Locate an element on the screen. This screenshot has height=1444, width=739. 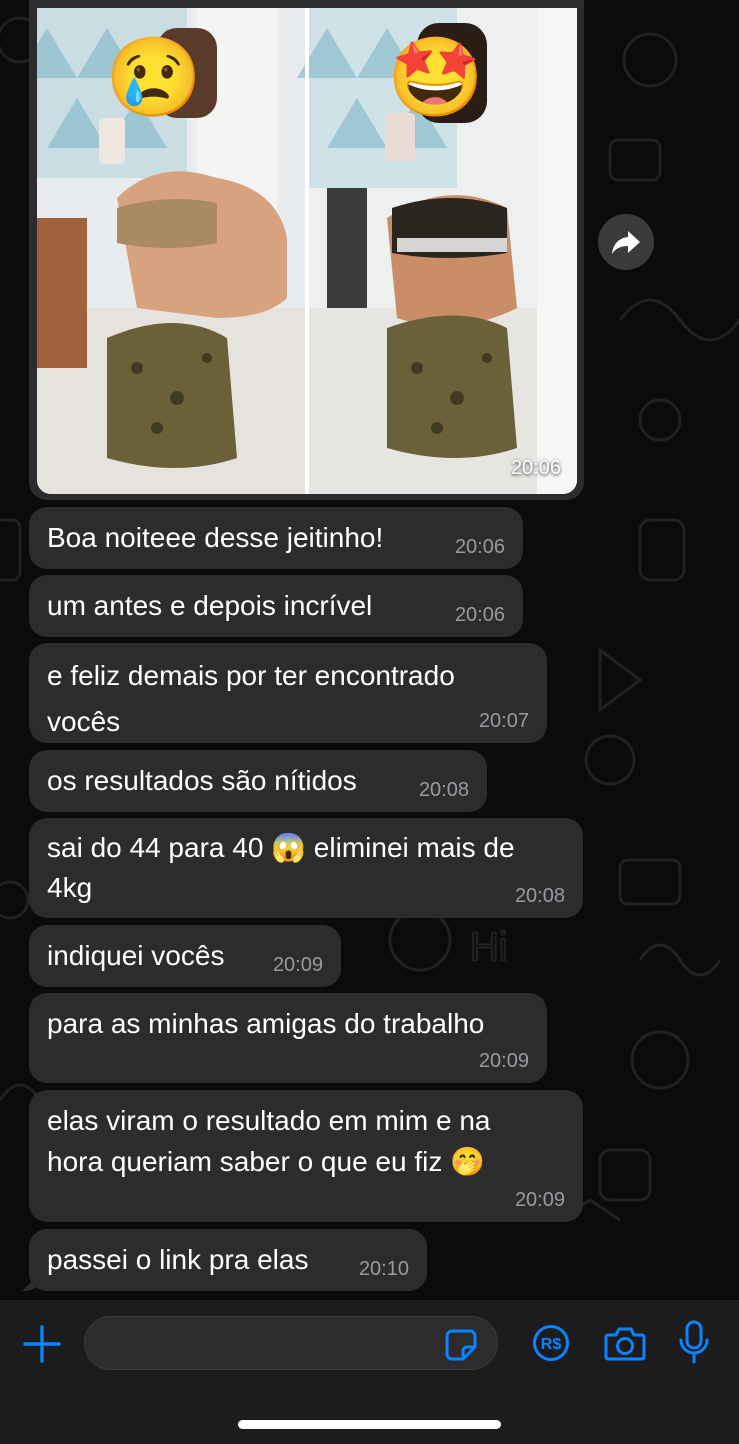
microphone-button is located at coordinates (694, 1343).